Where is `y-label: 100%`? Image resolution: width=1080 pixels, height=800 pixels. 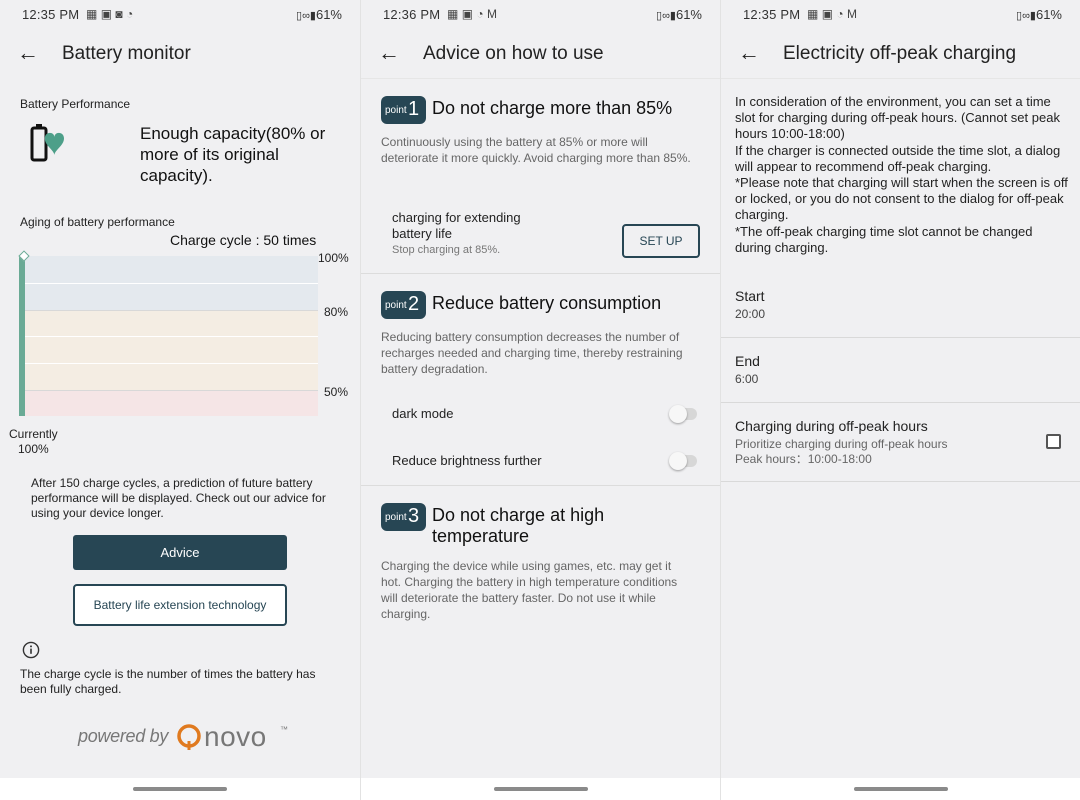 y-label: 100% is located at coordinates (333, 258).